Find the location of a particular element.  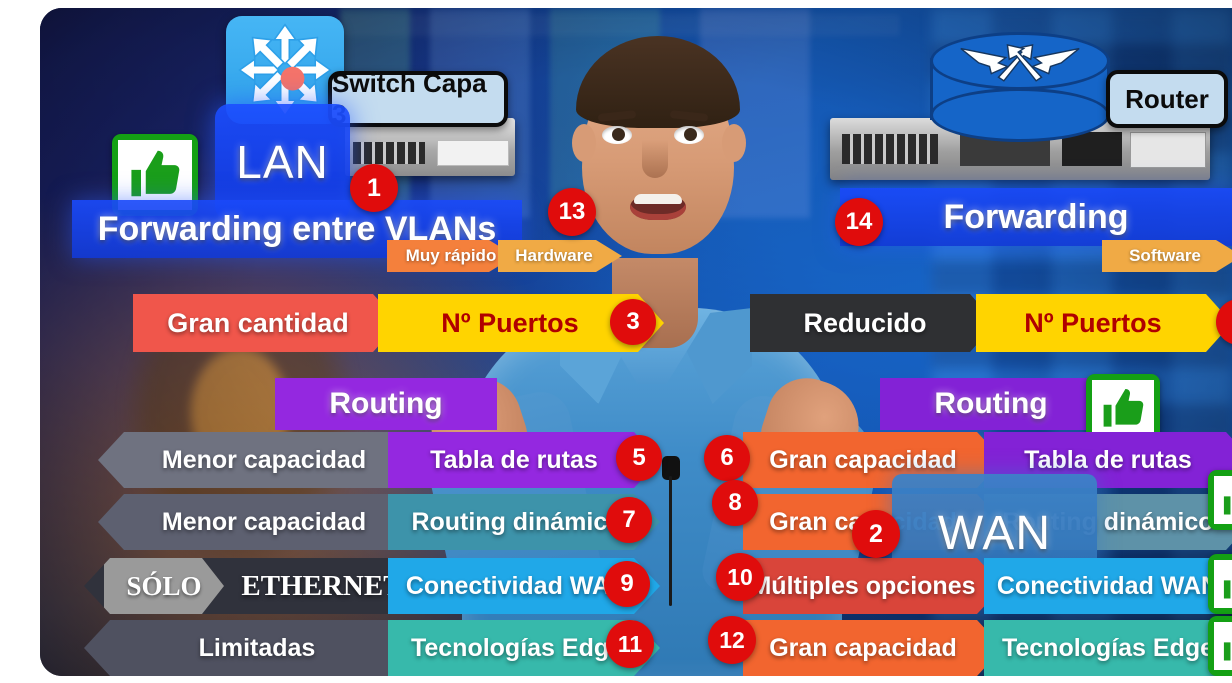

badge-3: 3 is located at coordinates (633, 322).